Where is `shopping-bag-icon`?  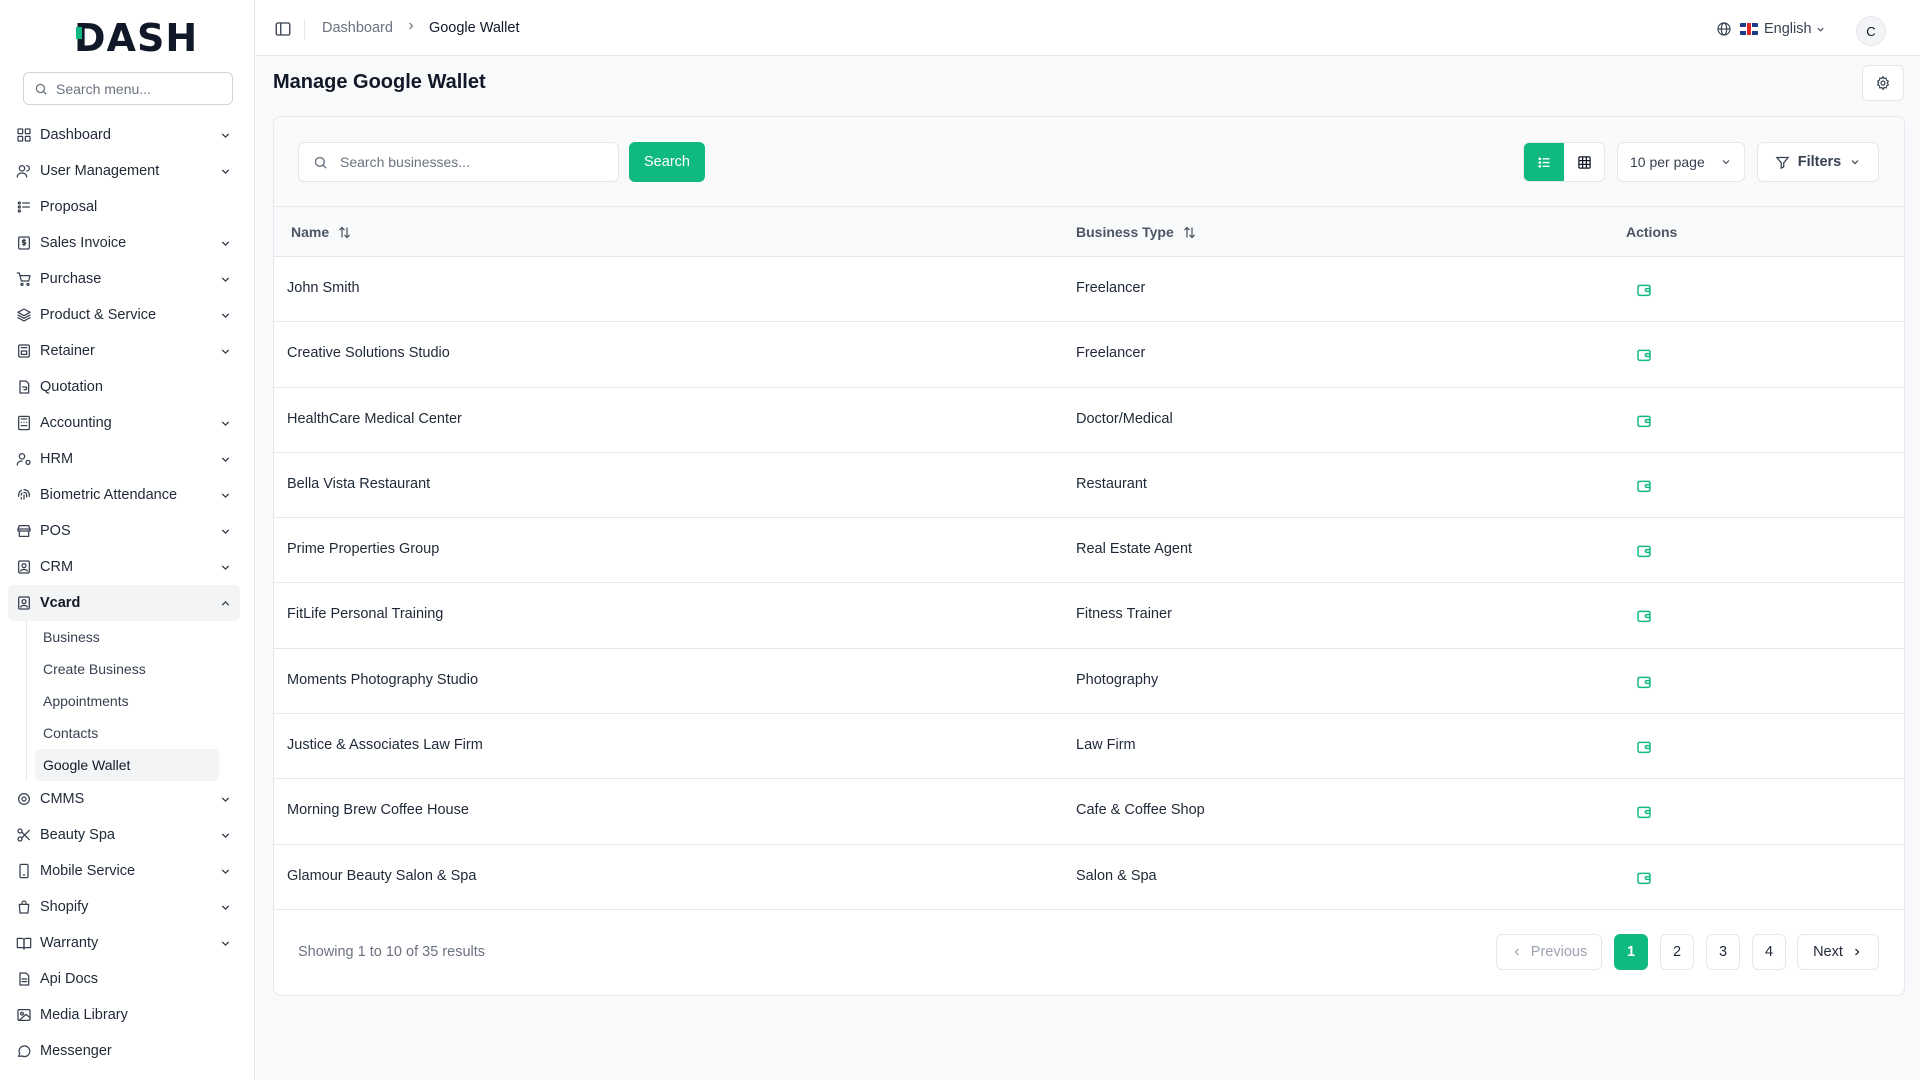 shopping-bag-icon is located at coordinates (24, 907).